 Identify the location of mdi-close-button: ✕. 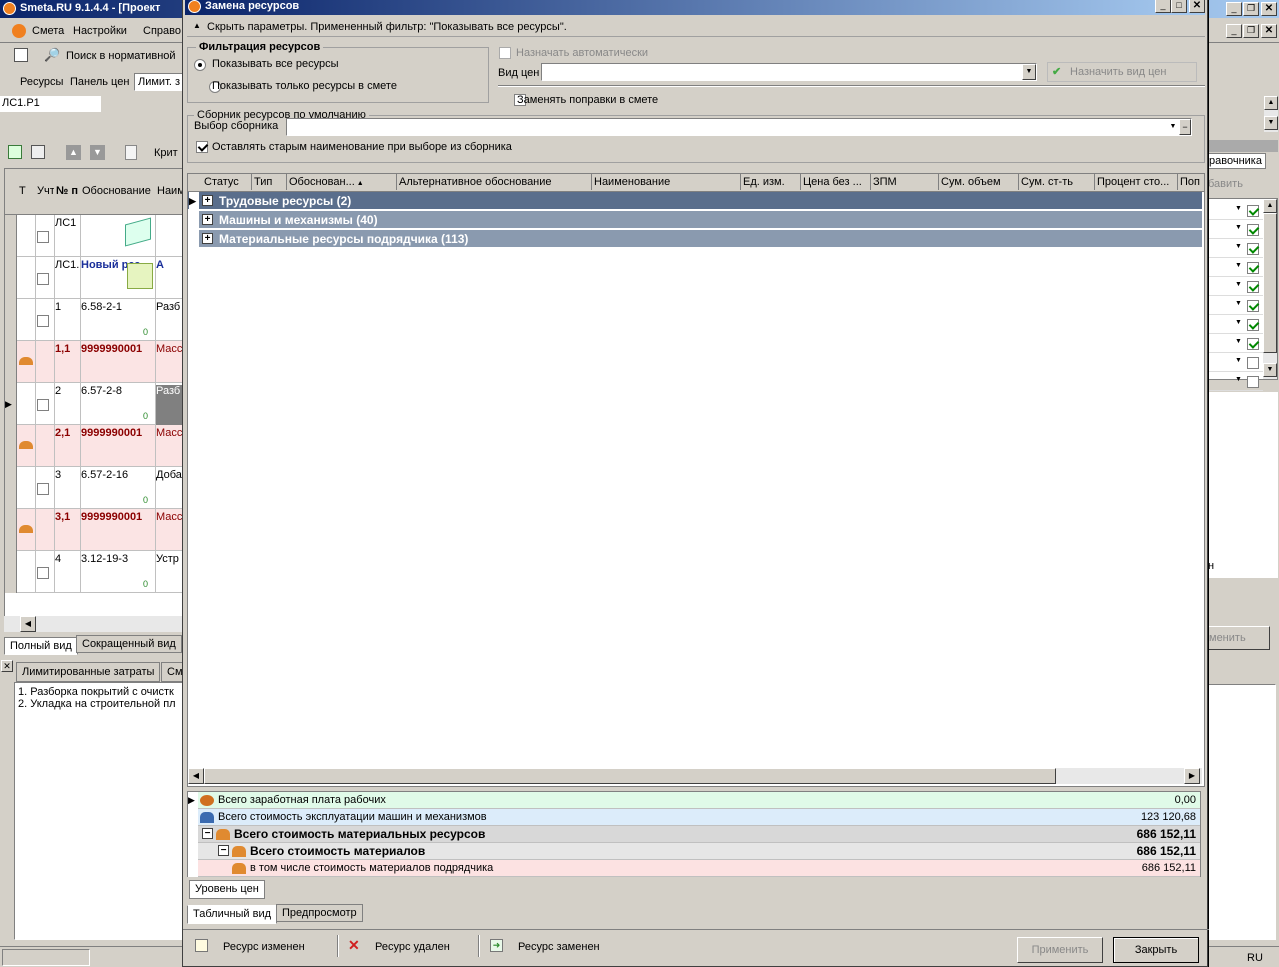
(1269, 31).